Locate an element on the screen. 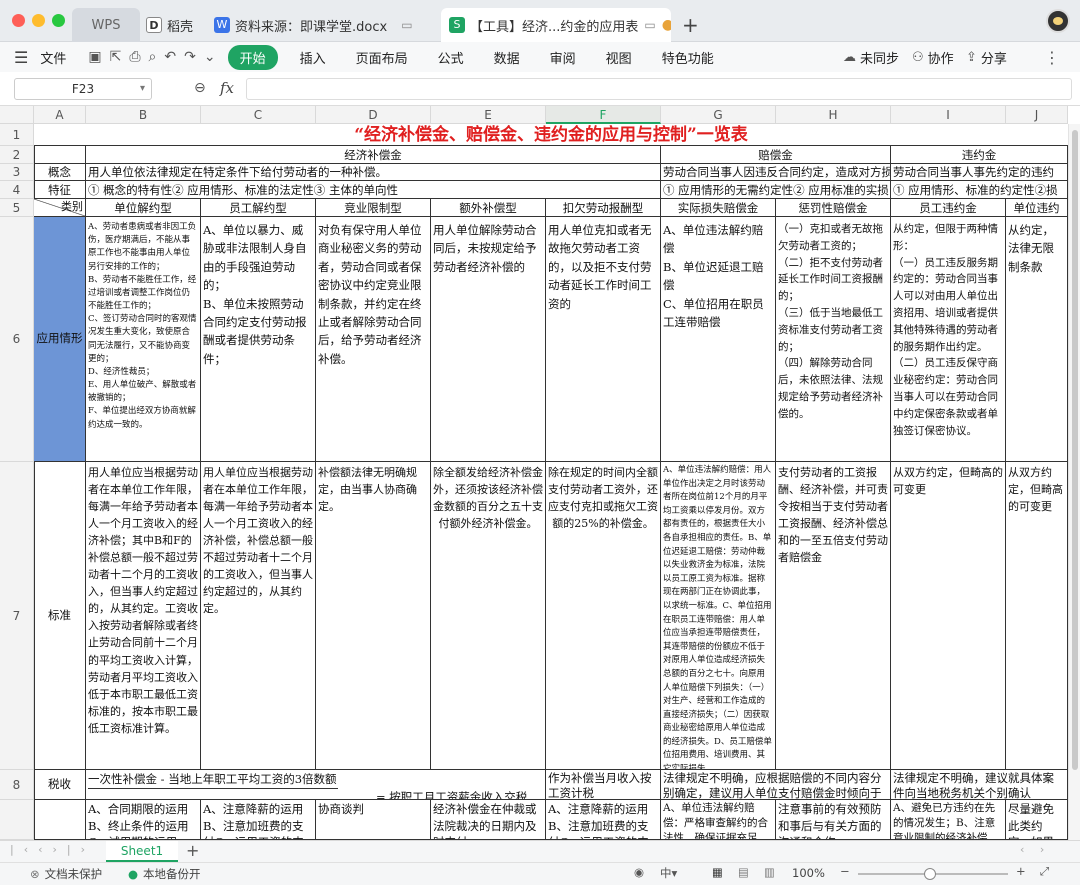  scrollbar-thumb is located at coordinates (1075, 450).